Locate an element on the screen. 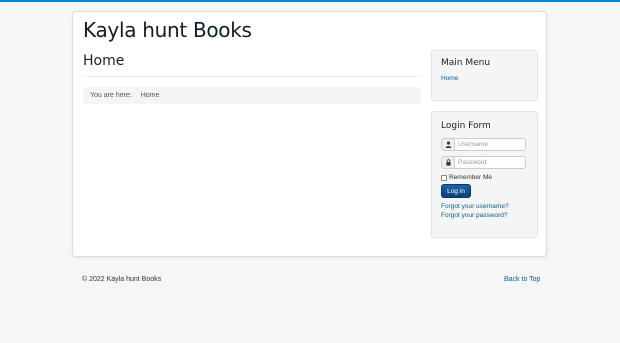  main-menu-panel: Main Menu Home is located at coordinates (484, 75).